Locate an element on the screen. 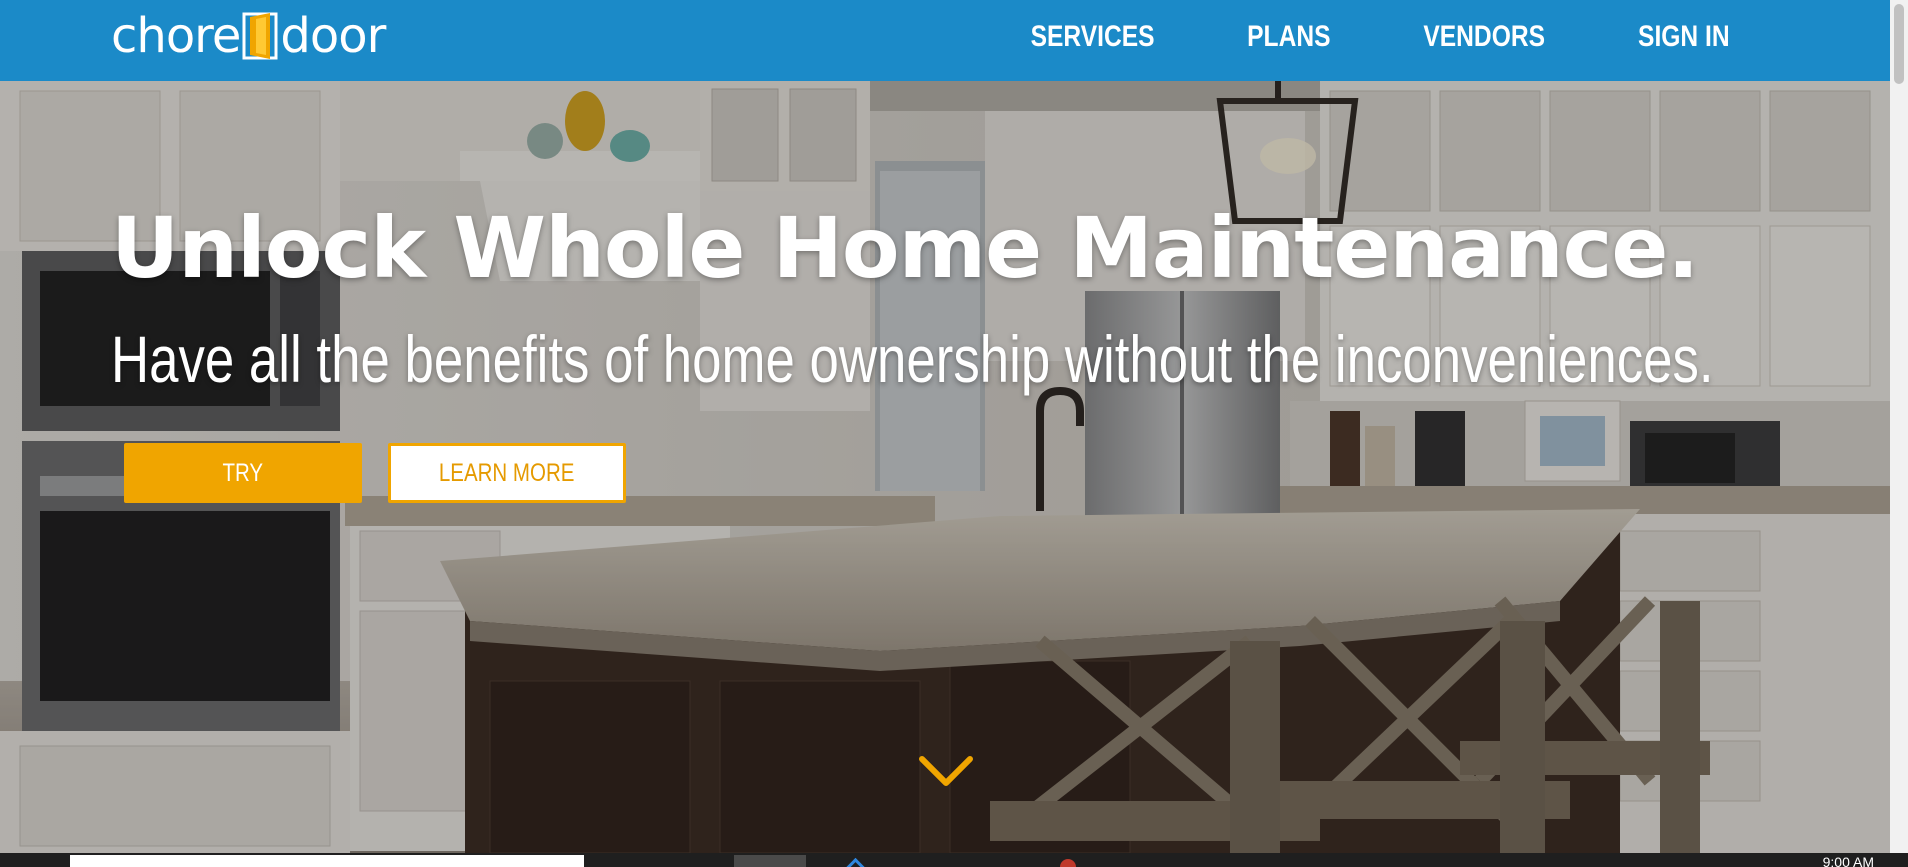  taskbar-clock: 9:00 AM is located at coordinates (1848, 860).